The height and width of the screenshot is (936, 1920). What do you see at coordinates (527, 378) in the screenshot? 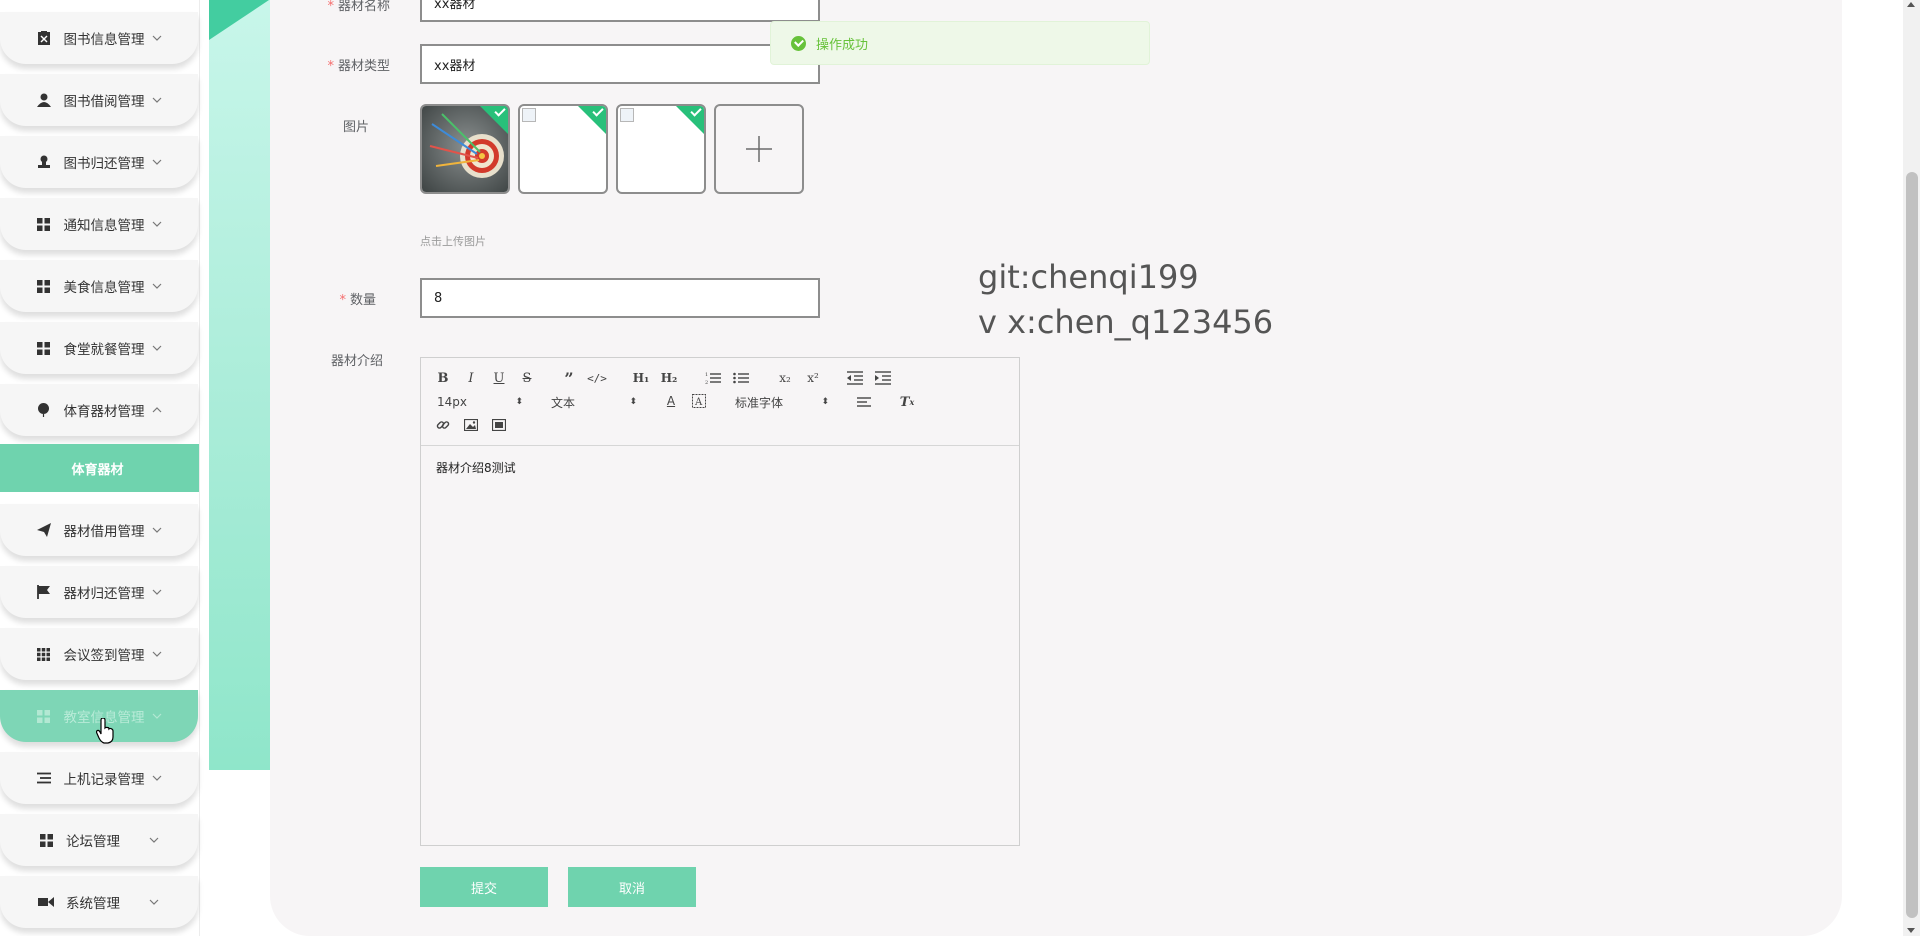
I see `strikethrough-icon: S` at bounding box center [527, 378].